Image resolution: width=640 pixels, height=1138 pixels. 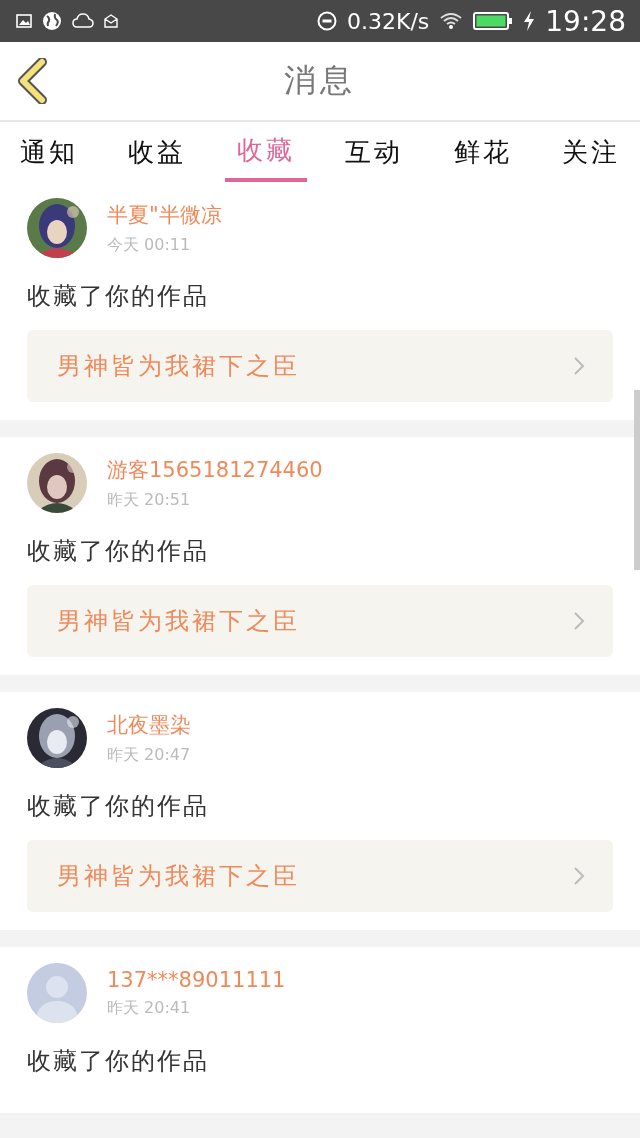 I want to click on user-name: 游客1565181274460, so click(x=215, y=469).